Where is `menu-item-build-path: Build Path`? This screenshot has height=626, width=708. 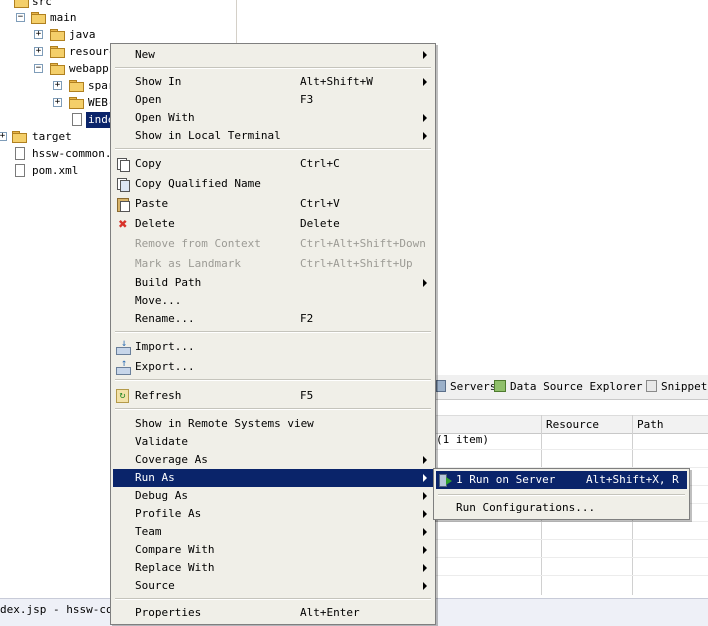 menu-item-build-path: Build Path is located at coordinates (273, 283).